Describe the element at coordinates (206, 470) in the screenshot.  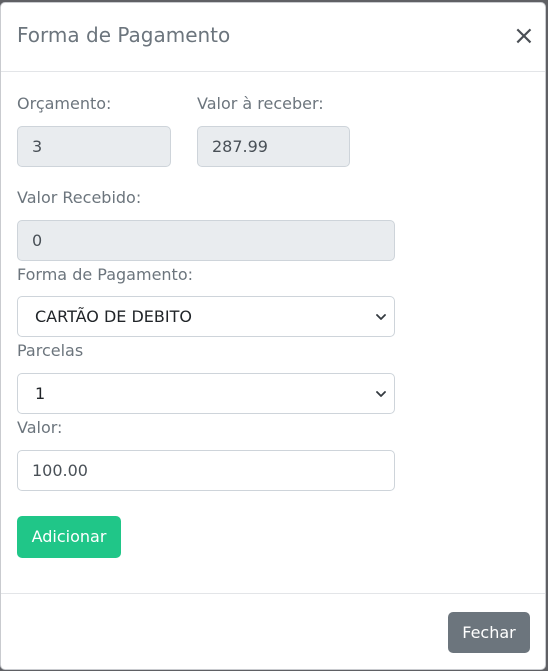
I see `valor-input: 100.00` at that location.